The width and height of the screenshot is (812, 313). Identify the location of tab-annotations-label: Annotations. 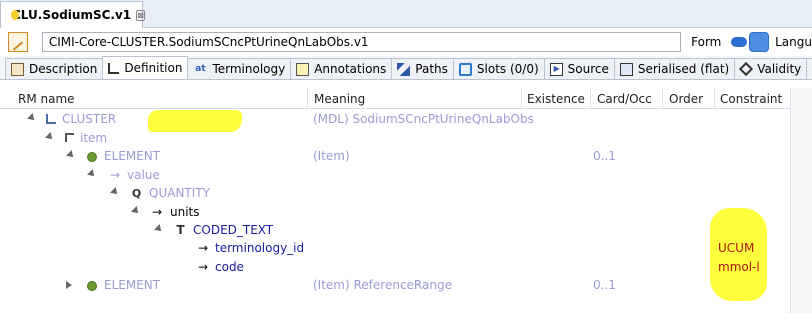
(350, 69).